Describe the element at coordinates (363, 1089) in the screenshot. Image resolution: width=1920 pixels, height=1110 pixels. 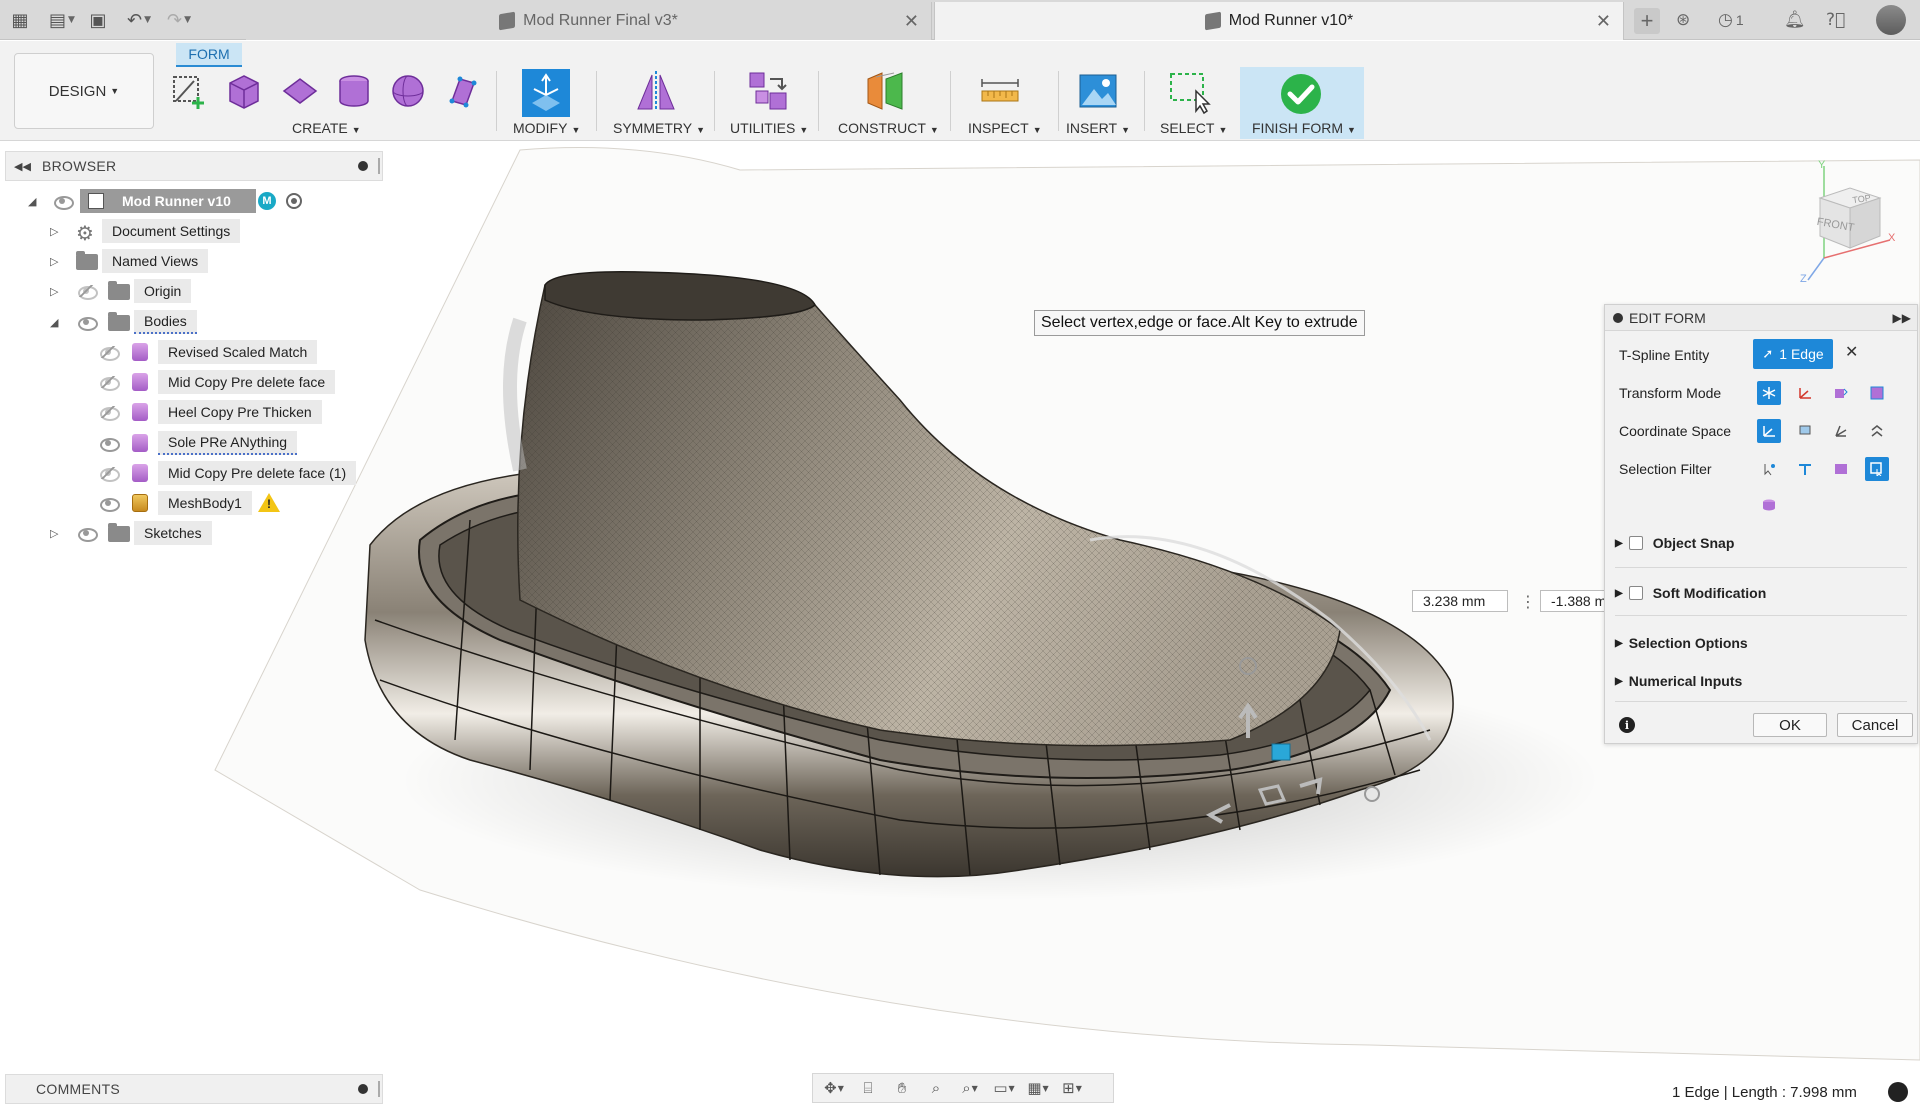
I see `add-comment-icon` at that location.